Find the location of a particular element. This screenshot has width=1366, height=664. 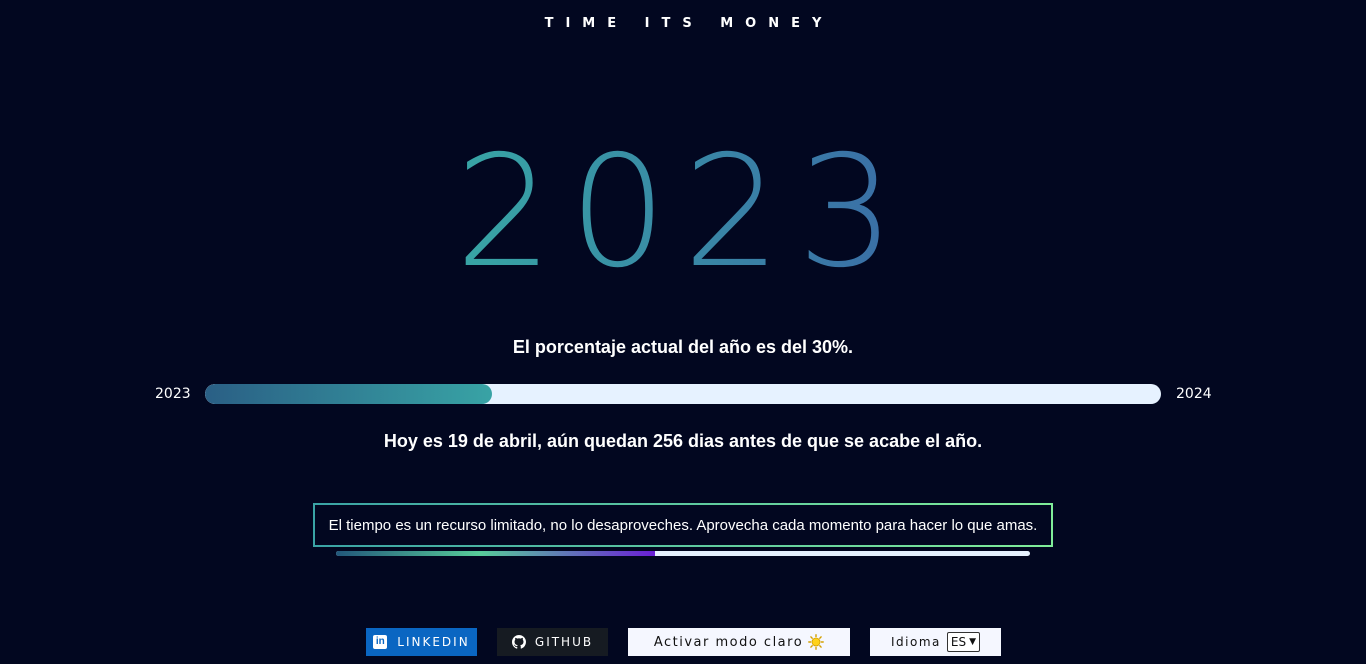

quote-timer-bar is located at coordinates (683, 553).